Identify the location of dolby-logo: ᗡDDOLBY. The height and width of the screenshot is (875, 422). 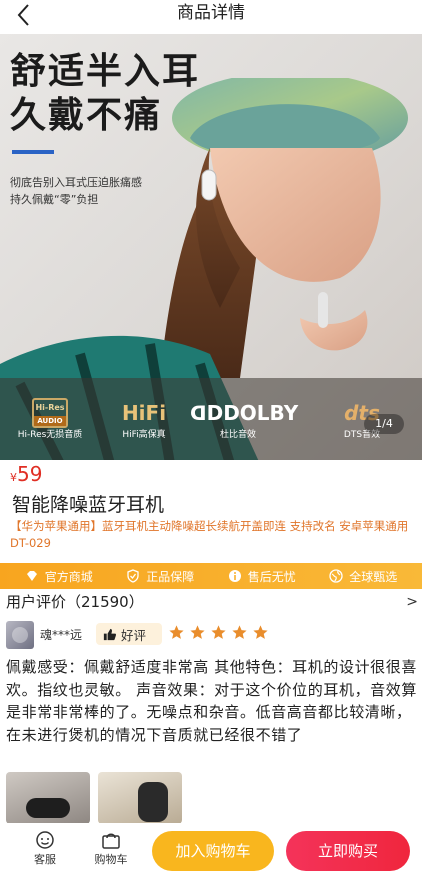
(244, 413).